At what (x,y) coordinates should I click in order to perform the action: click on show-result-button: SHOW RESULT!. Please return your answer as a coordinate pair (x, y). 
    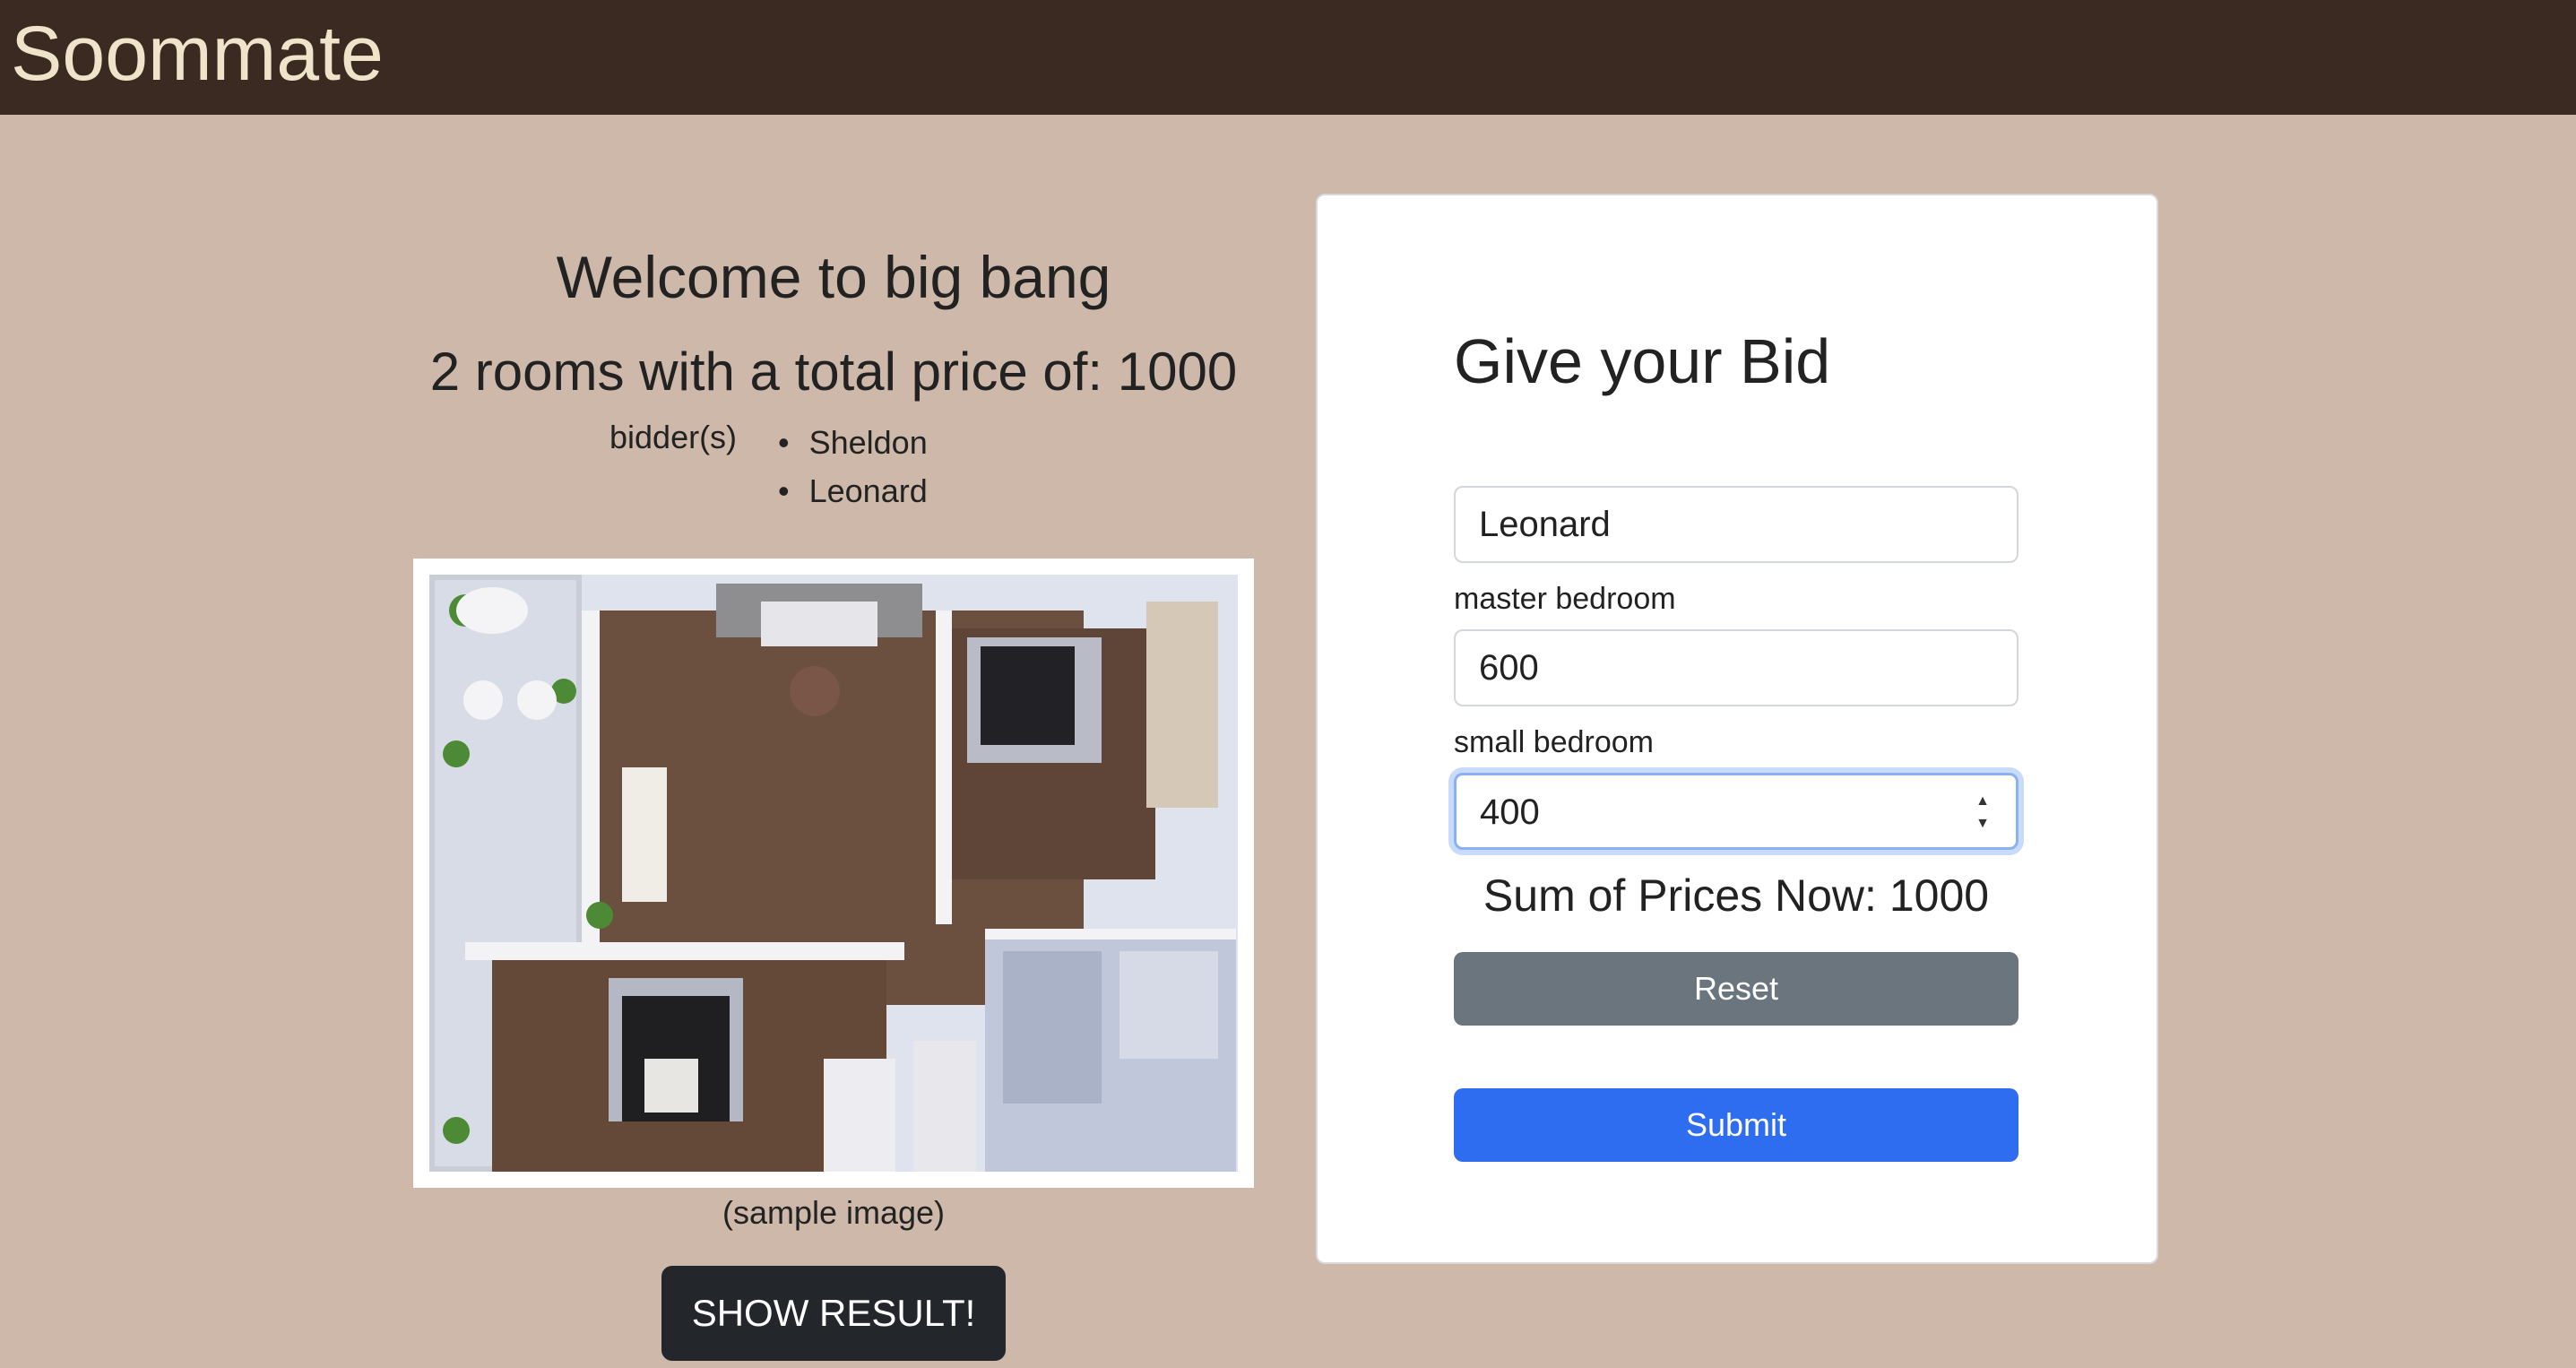
    Looking at the image, I should click on (833, 1313).